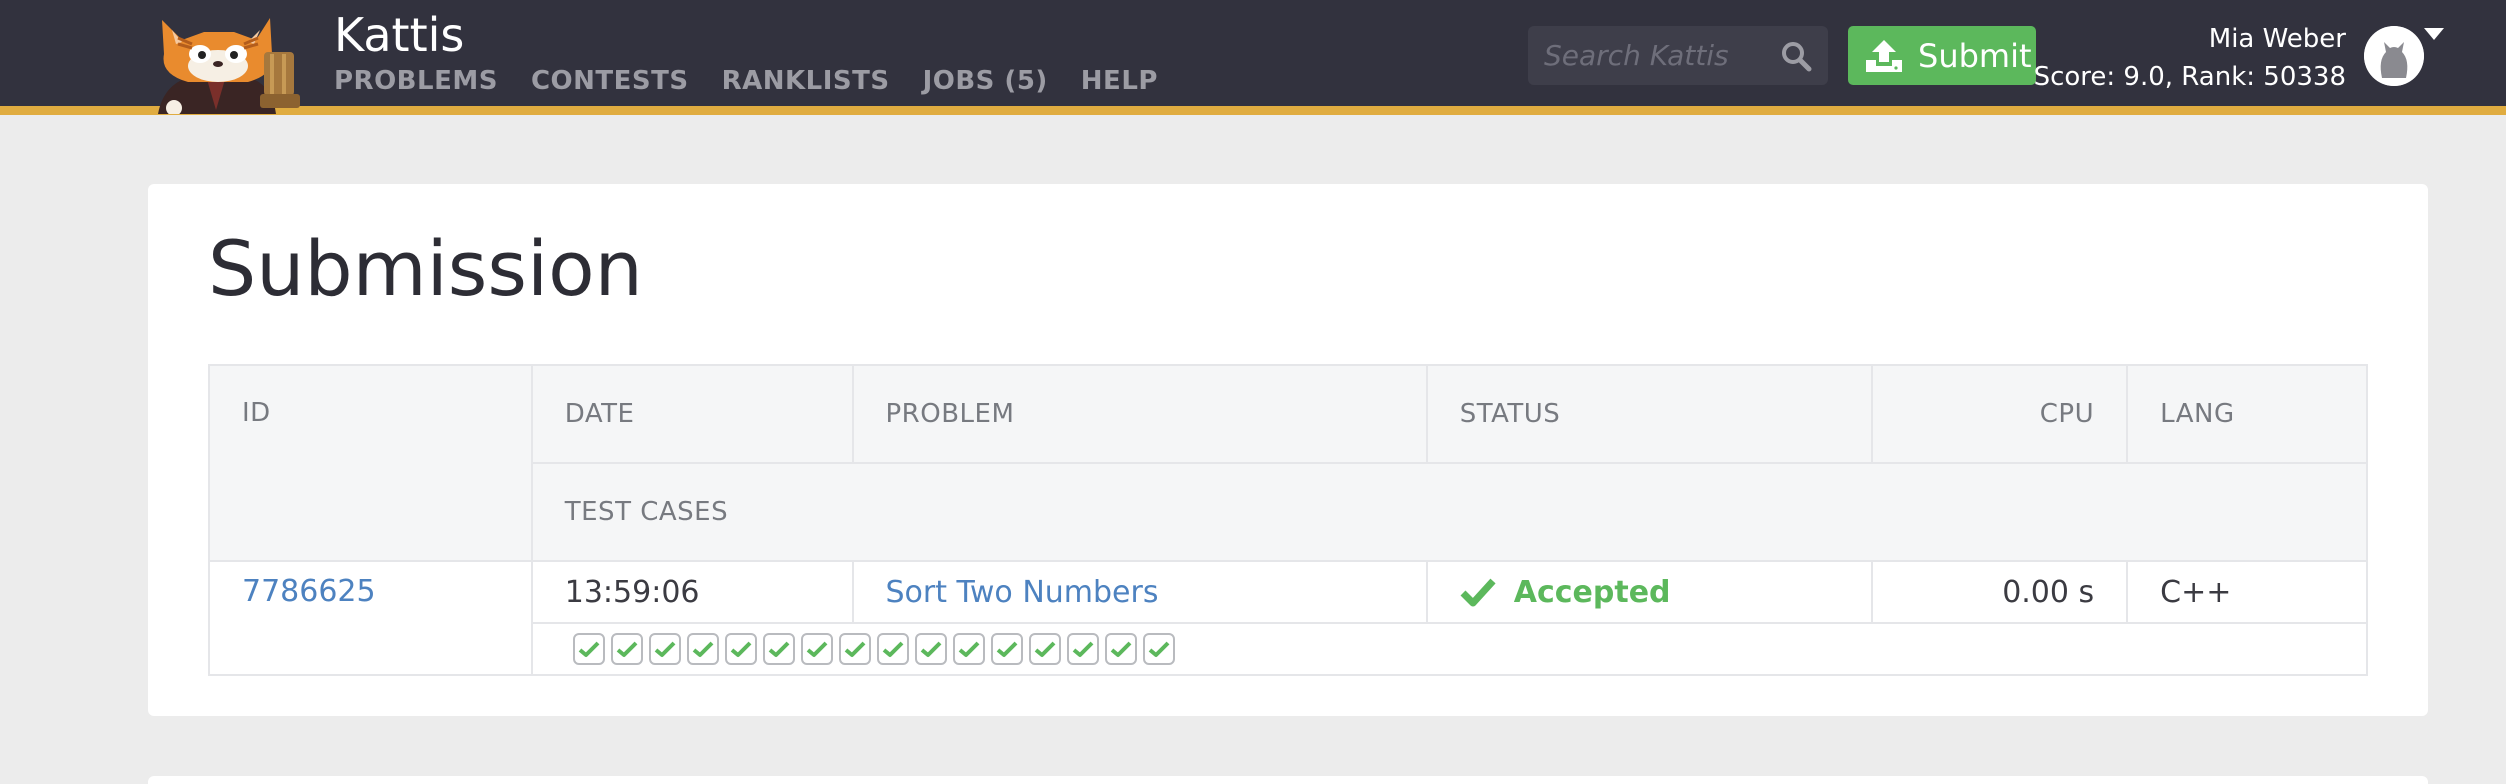  I want to click on secondary-card, so click(1288, 780).